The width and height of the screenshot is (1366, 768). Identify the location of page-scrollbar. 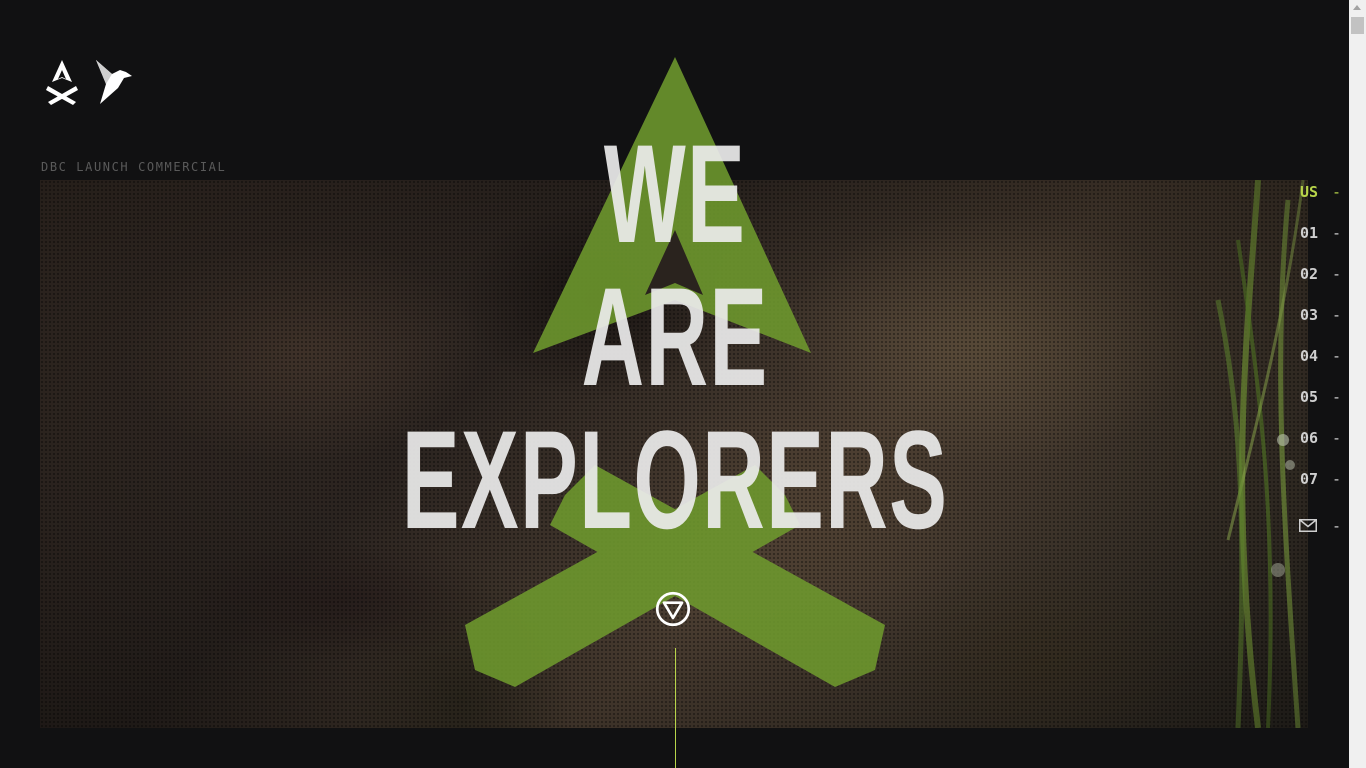
(1357, 384).